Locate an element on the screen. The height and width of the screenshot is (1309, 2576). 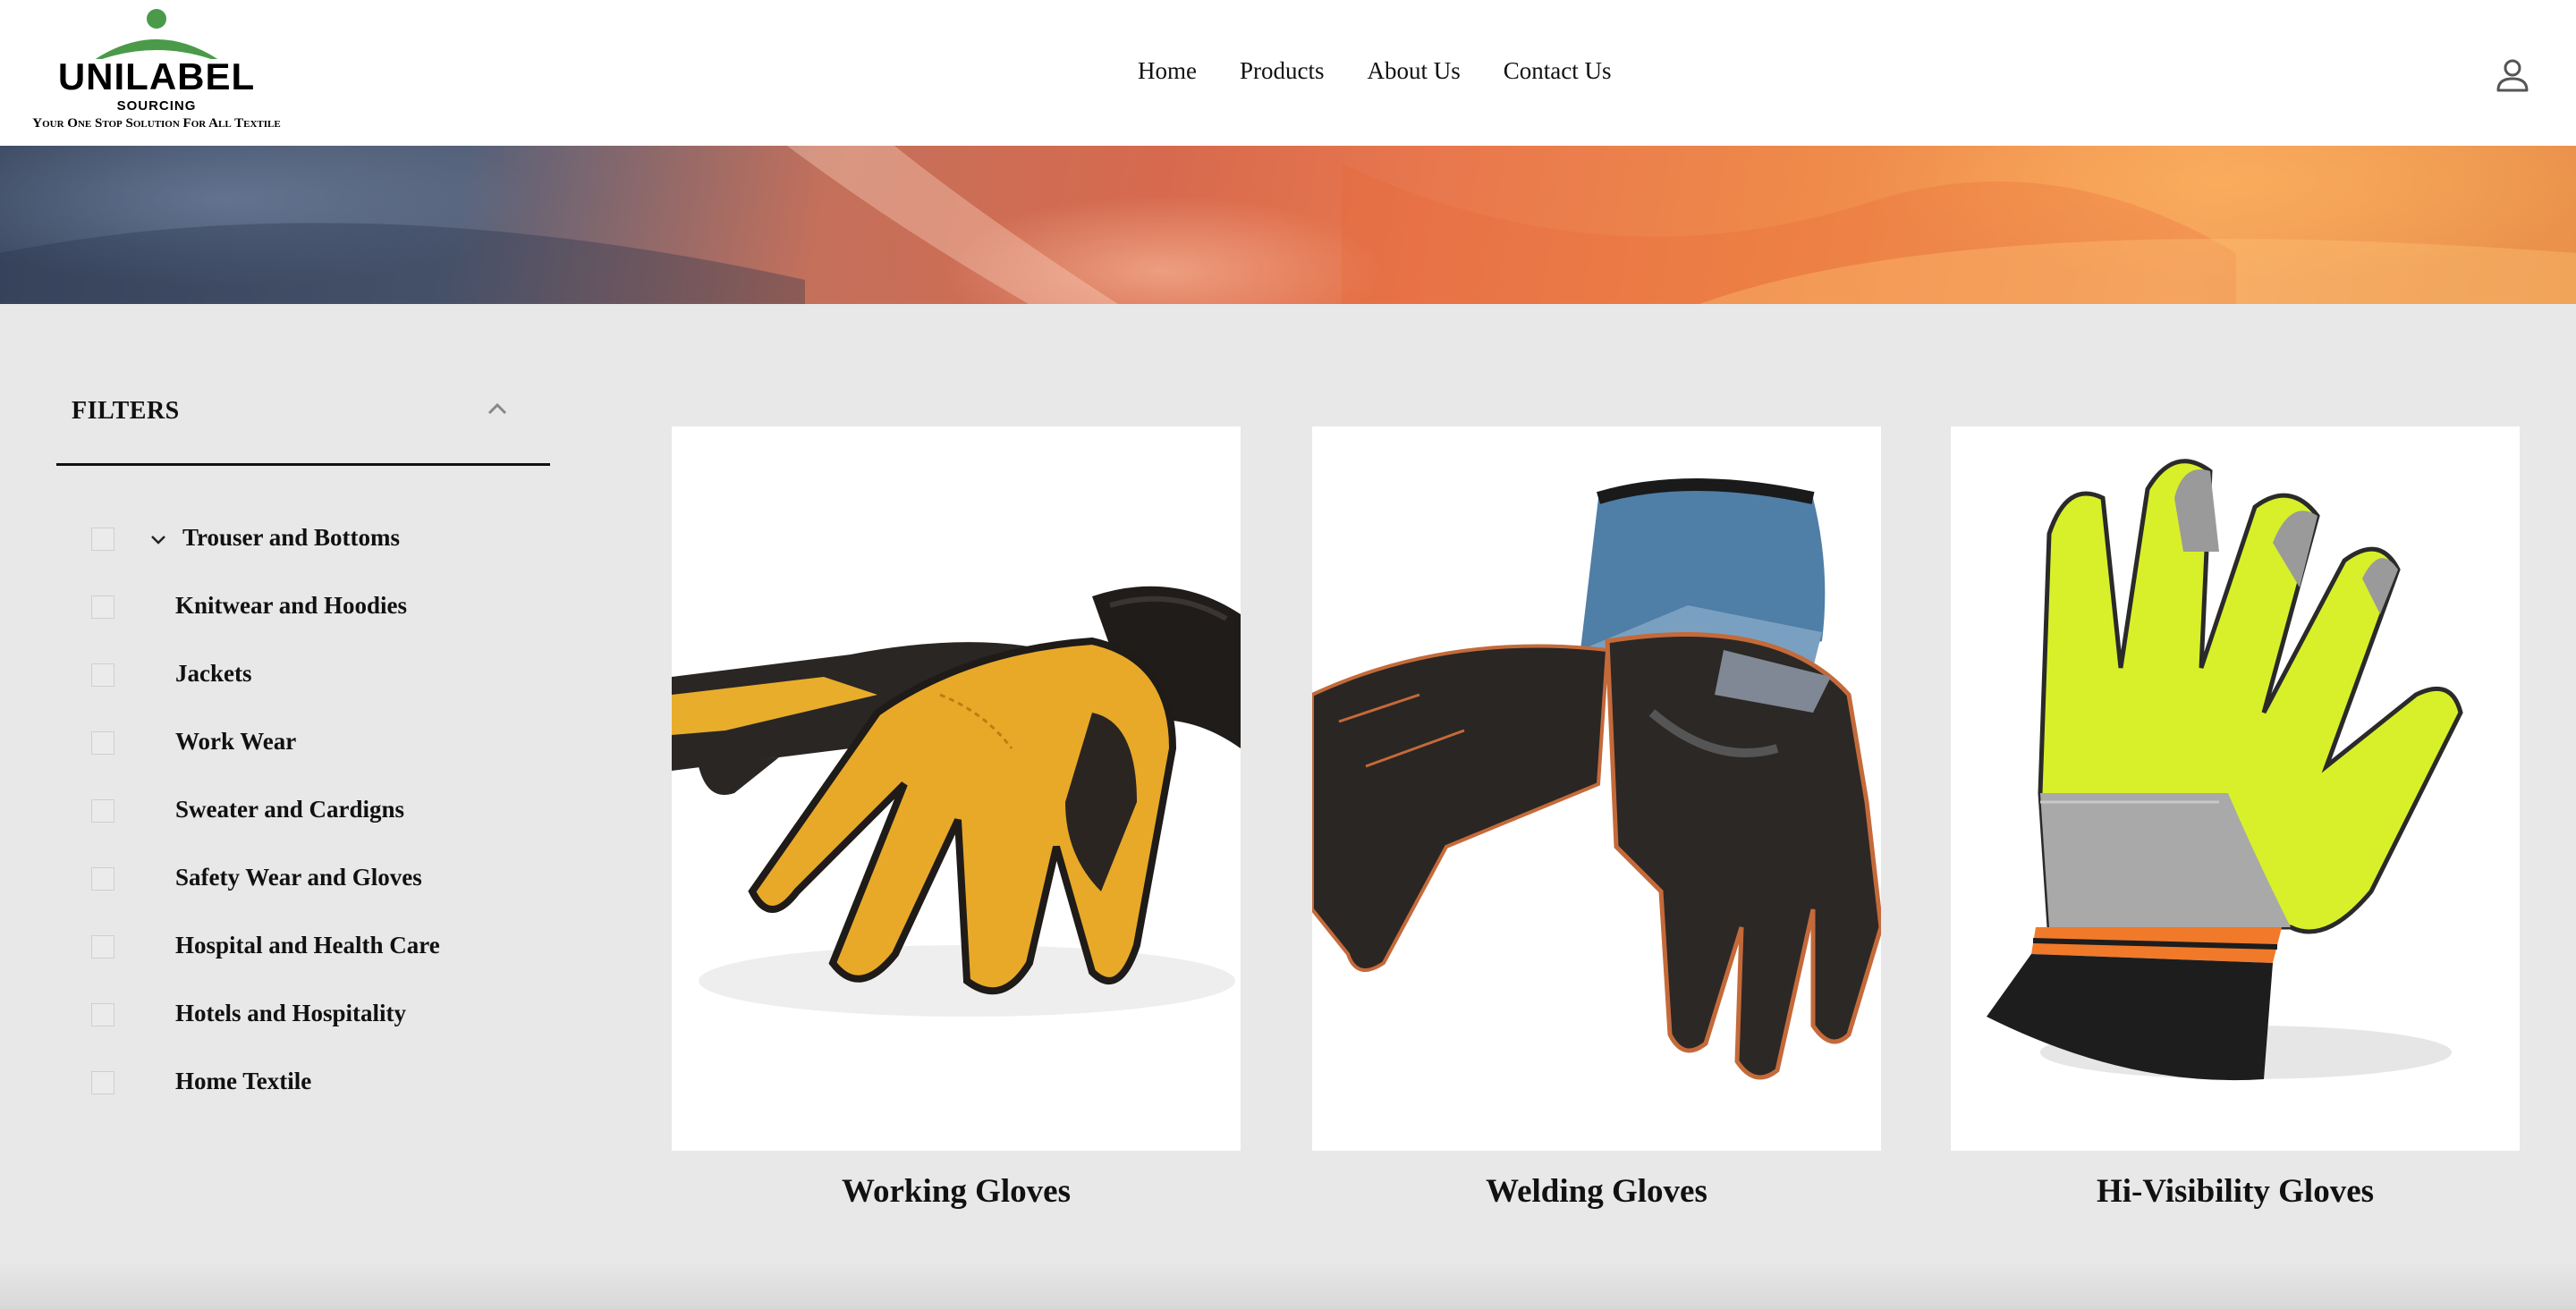
filter-item-jackets: Jackets is located at coordinates (313, 688).